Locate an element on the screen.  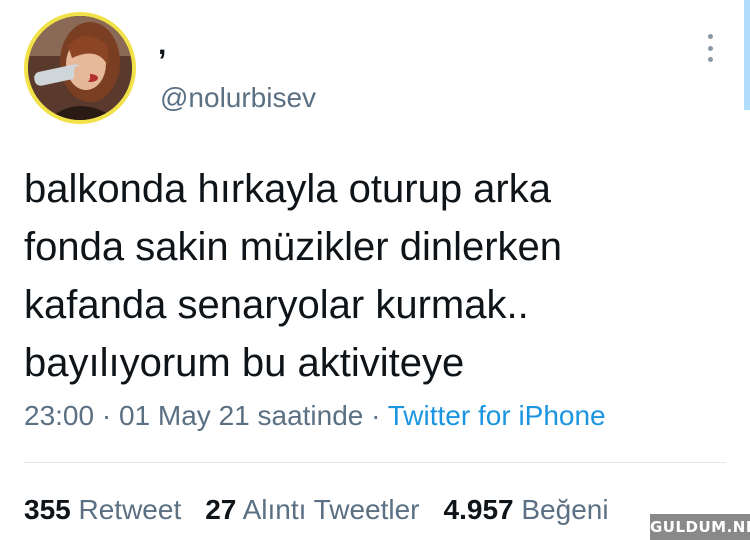
quotes-stat: 27 Alıntı Tweetler is located at coordinates (312, 509).